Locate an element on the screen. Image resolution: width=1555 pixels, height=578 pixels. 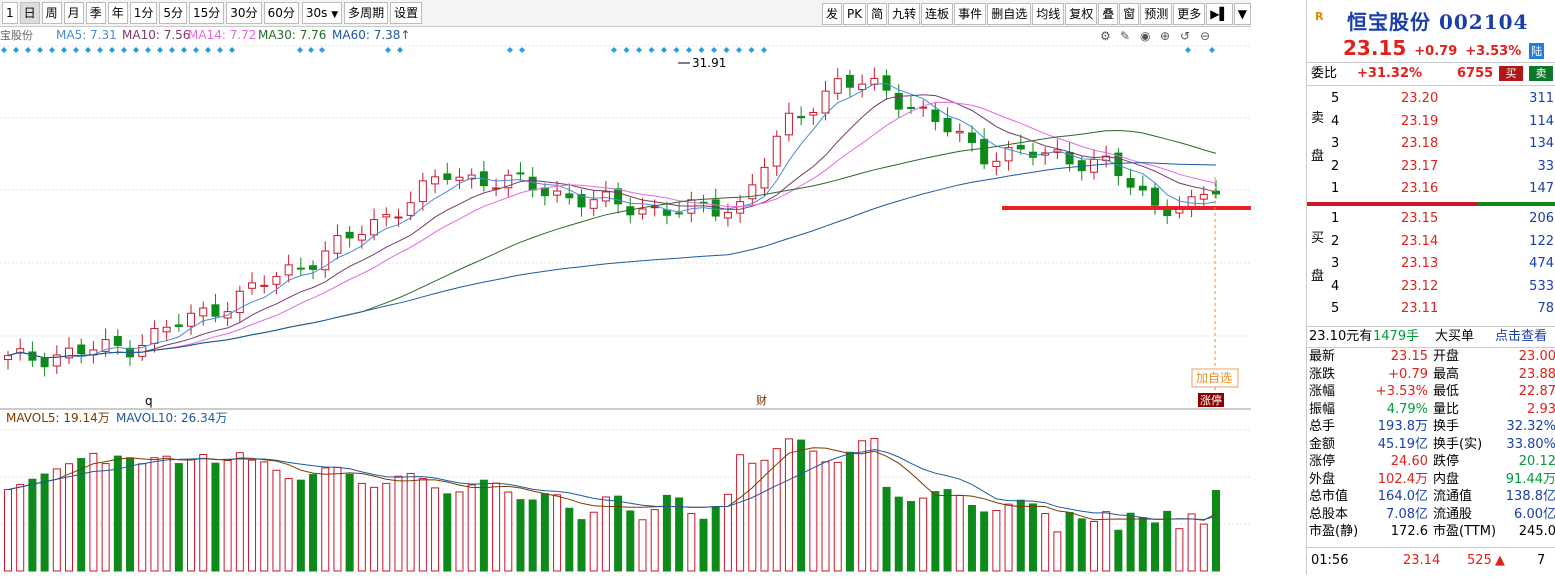
stat-value: 4.79% is located at coordinates (1407, 409).